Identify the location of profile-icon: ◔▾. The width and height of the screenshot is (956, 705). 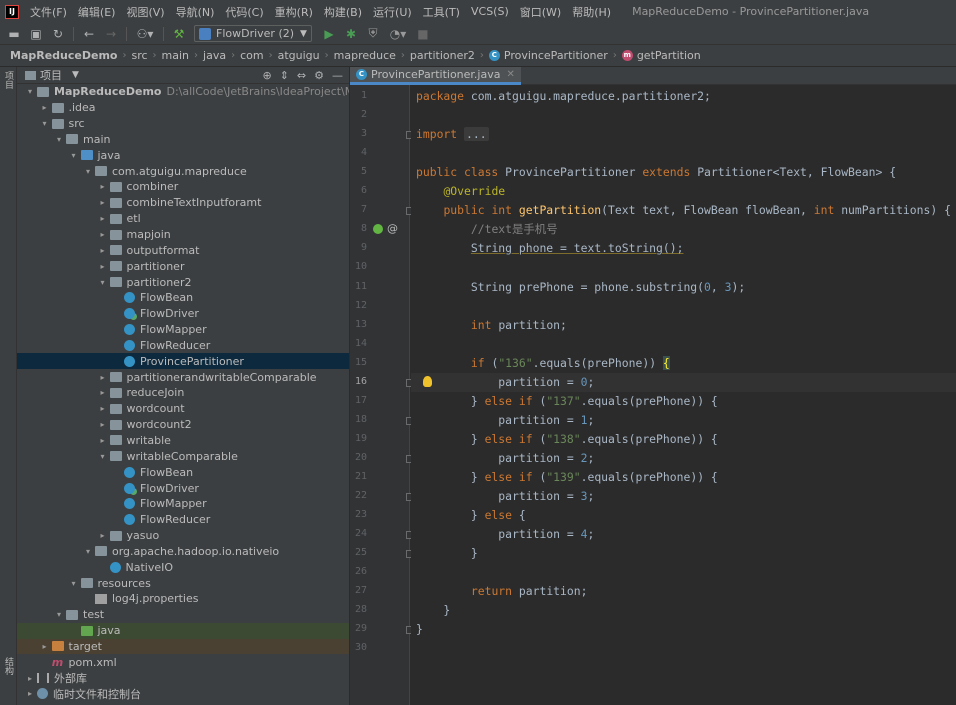
(398, 34).